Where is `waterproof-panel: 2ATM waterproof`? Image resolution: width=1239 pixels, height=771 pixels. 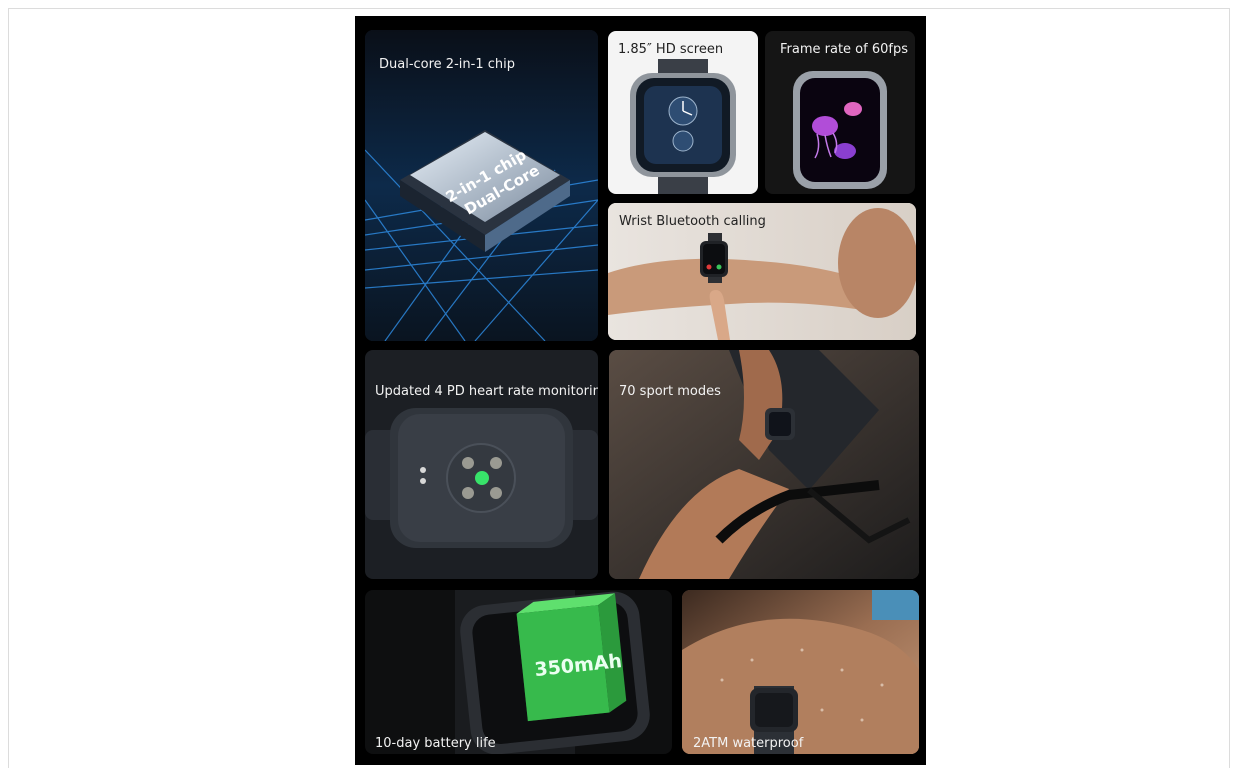 waterproof-panel: 2ATM waterproof is located at coordinates (800, 672).